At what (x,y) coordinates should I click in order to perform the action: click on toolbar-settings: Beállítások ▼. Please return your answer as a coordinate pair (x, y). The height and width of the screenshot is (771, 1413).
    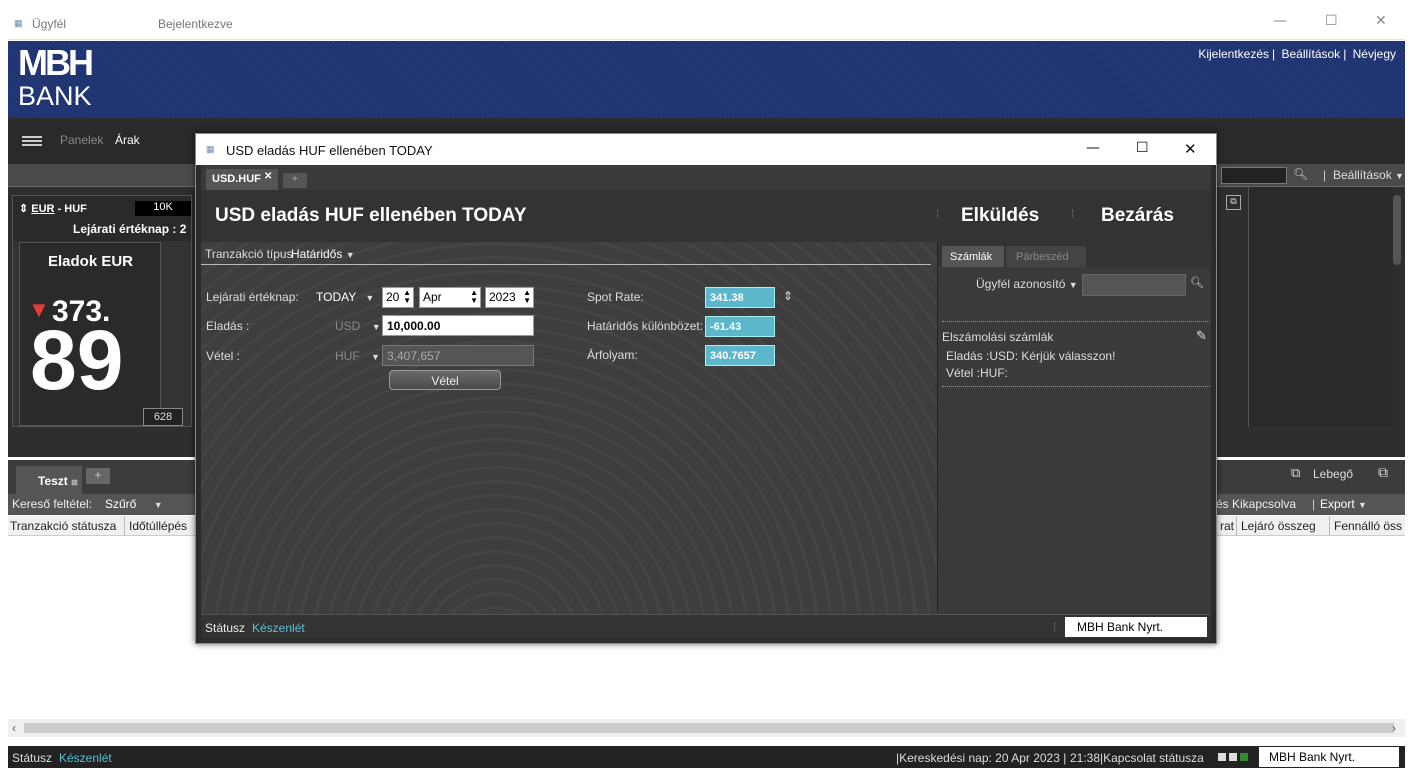
    Looking at the image, I should click on (1368, 175).